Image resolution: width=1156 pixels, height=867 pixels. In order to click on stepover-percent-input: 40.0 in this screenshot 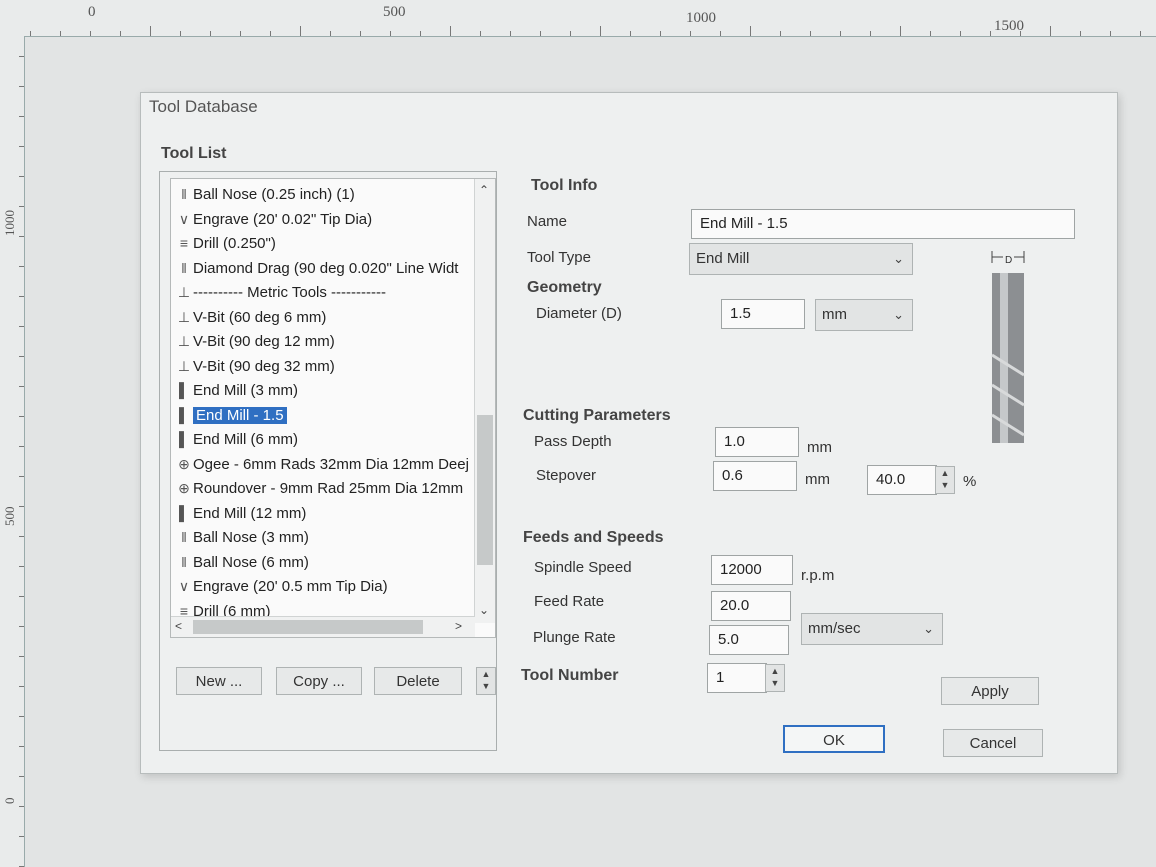, I will do `click(902, 480)`.